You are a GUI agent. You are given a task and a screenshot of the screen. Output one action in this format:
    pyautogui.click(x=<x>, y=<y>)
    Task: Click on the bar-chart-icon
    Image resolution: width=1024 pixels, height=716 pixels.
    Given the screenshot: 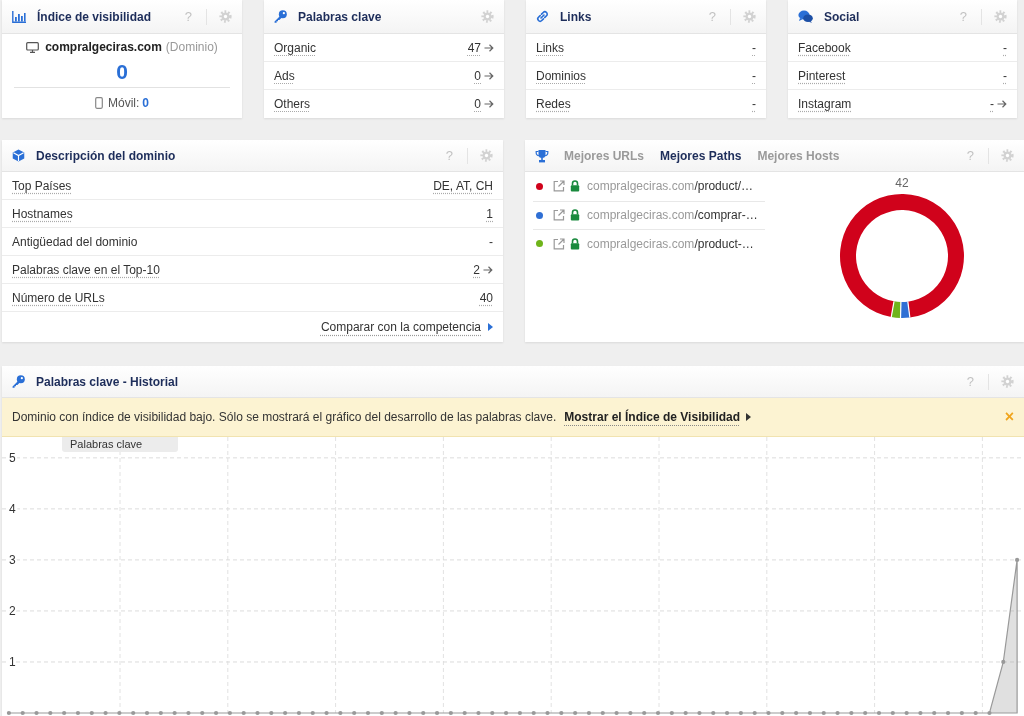 What is the action you would take?
    pyautogui.click(x=19, y=16)
    